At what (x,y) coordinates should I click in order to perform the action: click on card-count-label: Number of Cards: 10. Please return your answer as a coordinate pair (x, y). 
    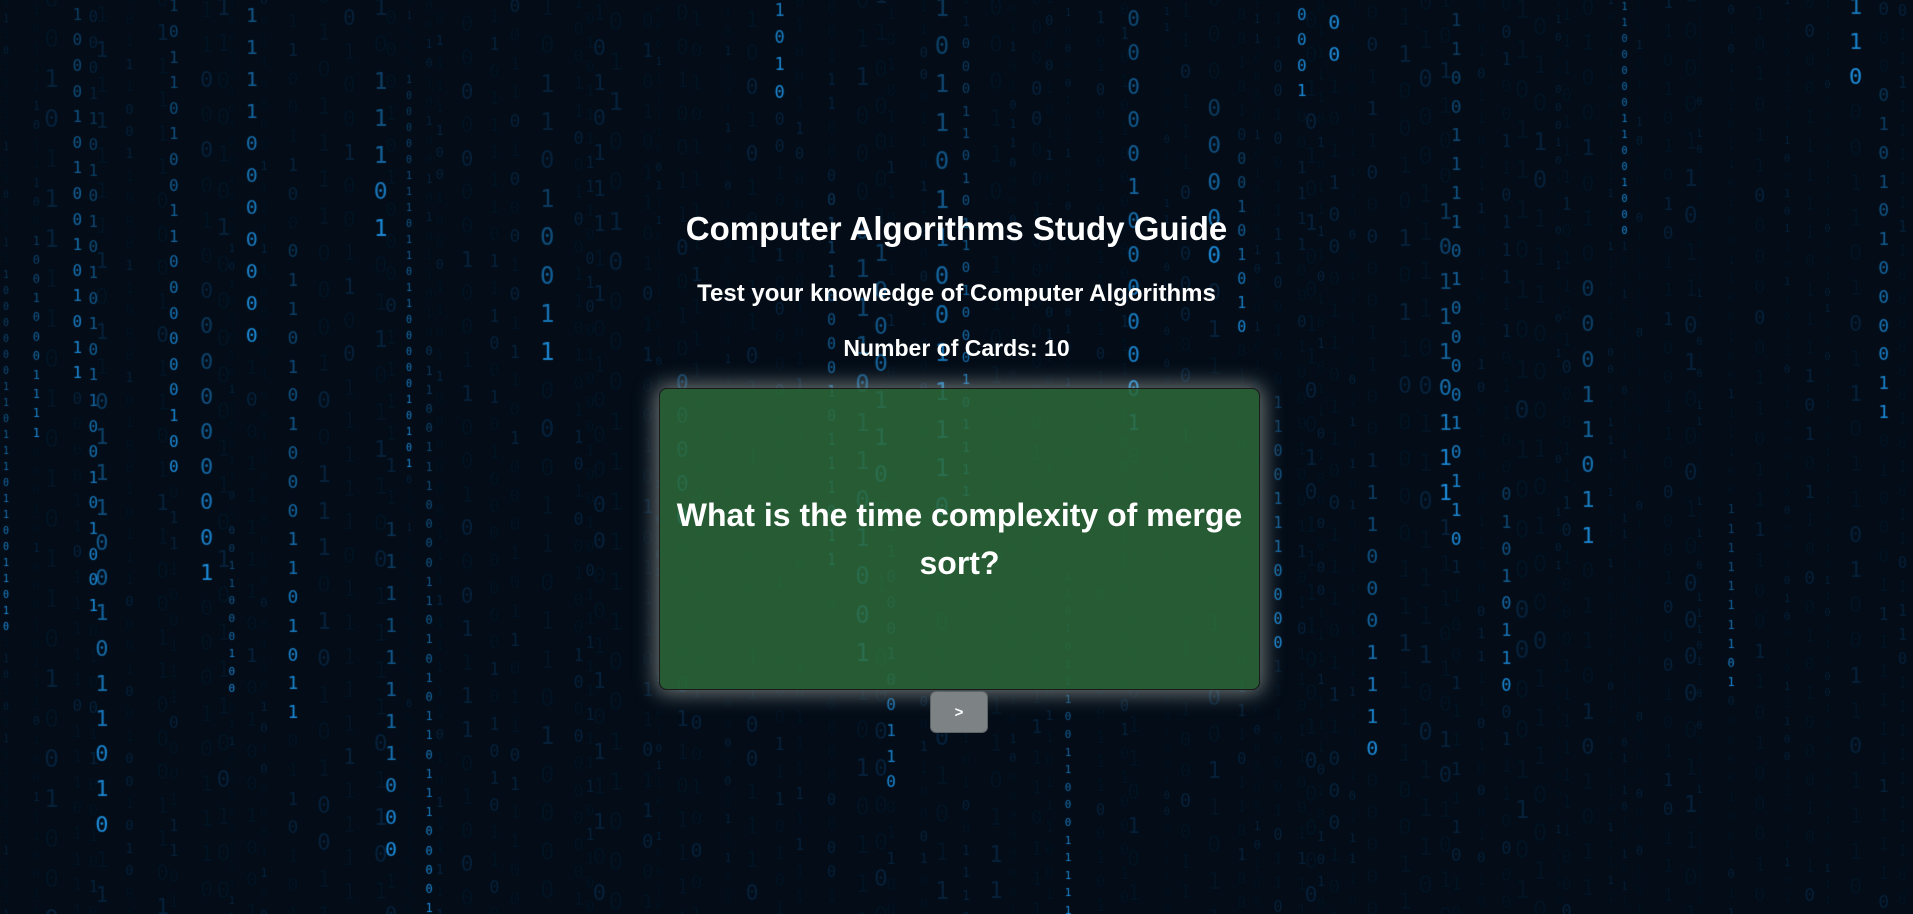
    Looking at the image, I should click on (956, 348).